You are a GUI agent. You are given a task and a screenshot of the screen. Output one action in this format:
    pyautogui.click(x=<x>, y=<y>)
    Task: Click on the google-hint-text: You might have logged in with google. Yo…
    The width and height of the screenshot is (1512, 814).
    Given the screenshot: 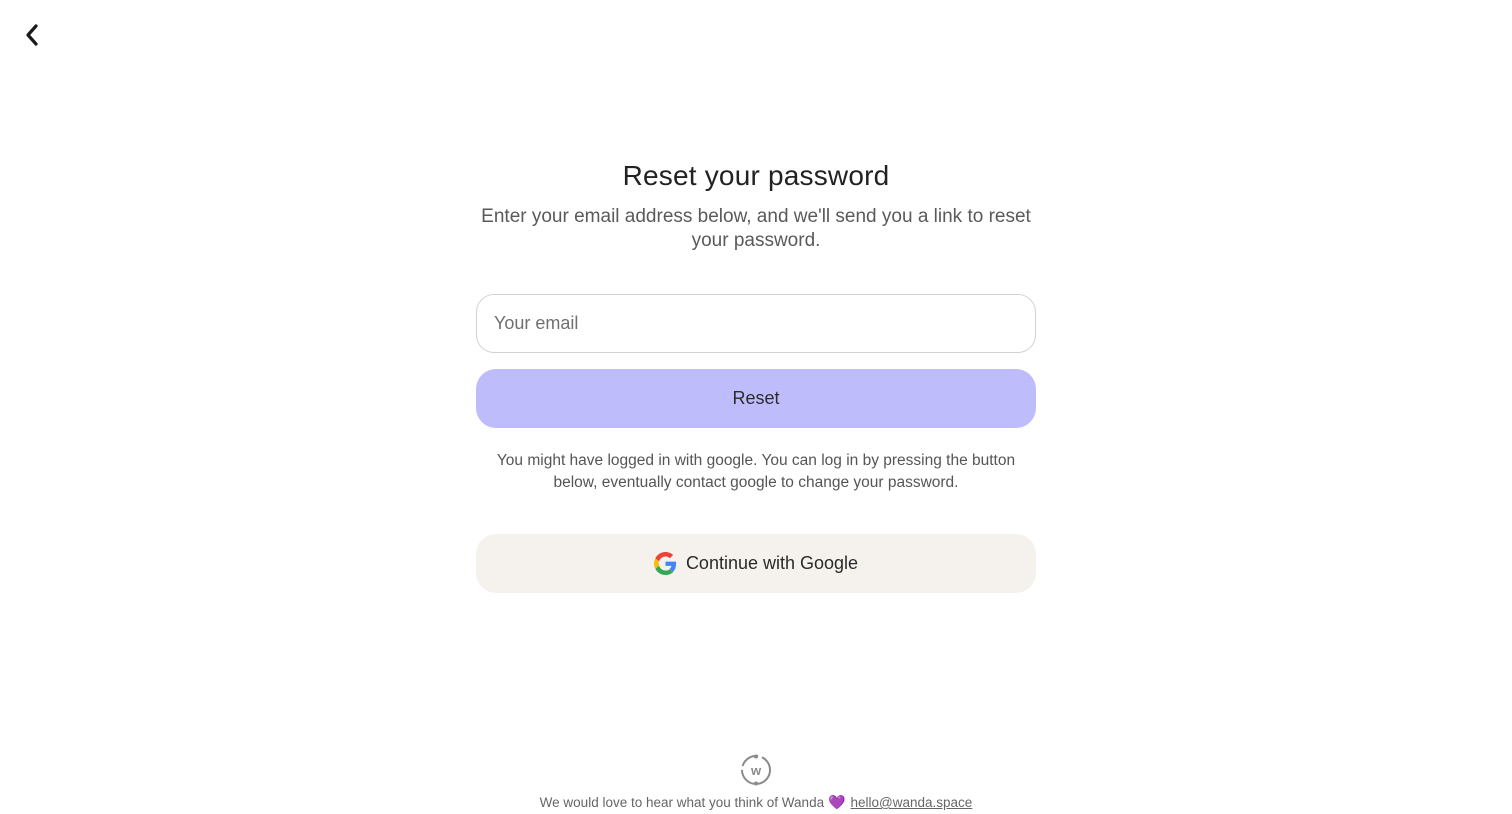 What is the action you would take?
    pyautogui.click(x=756, y=471)
    